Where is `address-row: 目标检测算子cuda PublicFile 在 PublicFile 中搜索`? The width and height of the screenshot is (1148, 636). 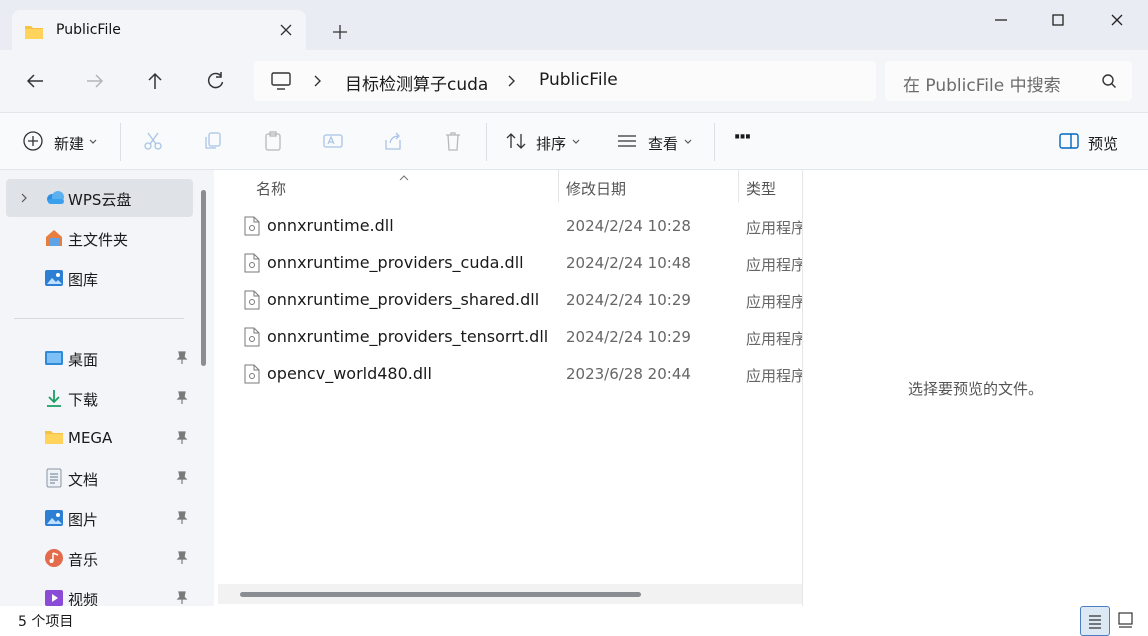
address-row: 目标检测算子cuda PublicFile 在 PublicFile 中搜索 is located at coordinates (574, 81).